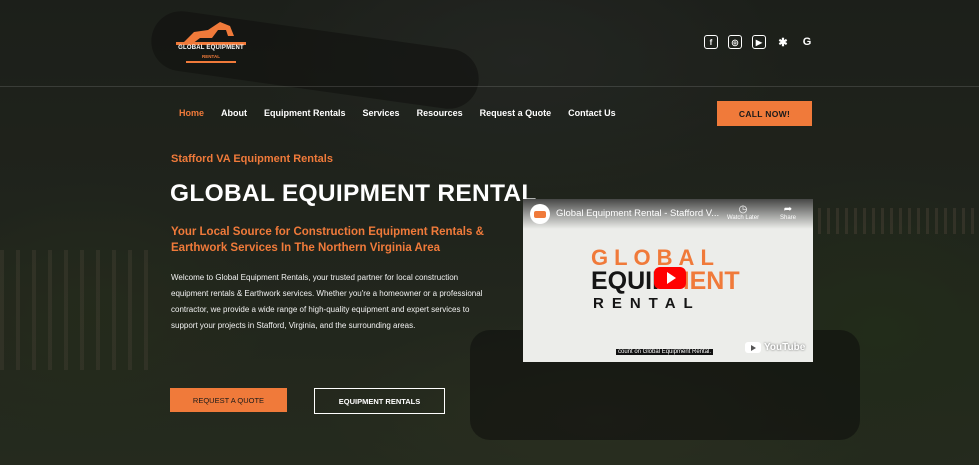 This screenshot has height=465, width=979. Describe the element at coordinates (228, 400) in the screenshot. I see `request-quote-button: REQUEST A QUOTE` at that location.